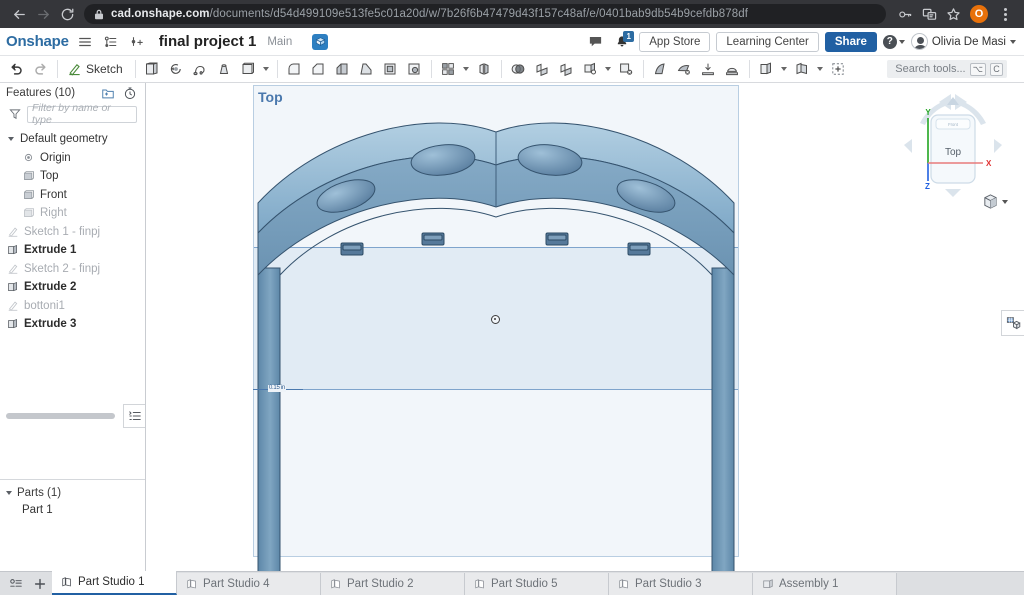 This screenshot has height=610, width=1024. What do you see at coordinates (766, 69) in the screenshot?
I see `sheet-metal-icon` at bounding box center [766, 69].